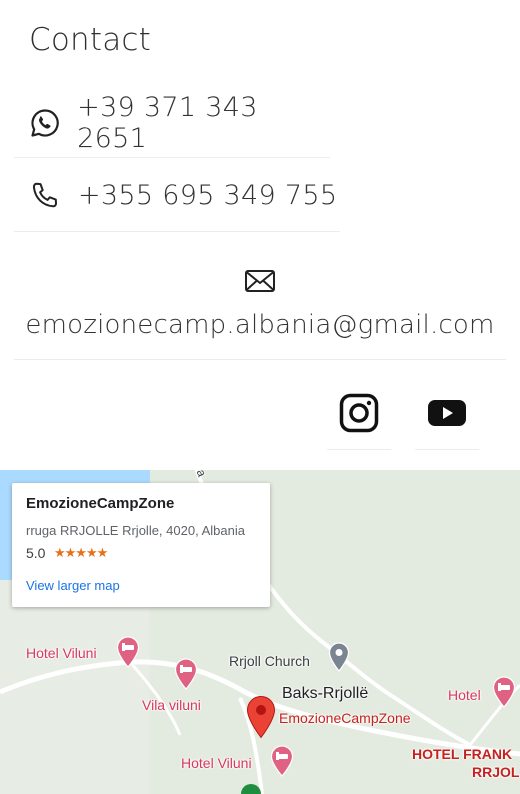 Image resolution: width=520 pixels, height=794 pixels. I want to click on email-address: emozionecamp.albania@gmail.com, so click(260, 325).